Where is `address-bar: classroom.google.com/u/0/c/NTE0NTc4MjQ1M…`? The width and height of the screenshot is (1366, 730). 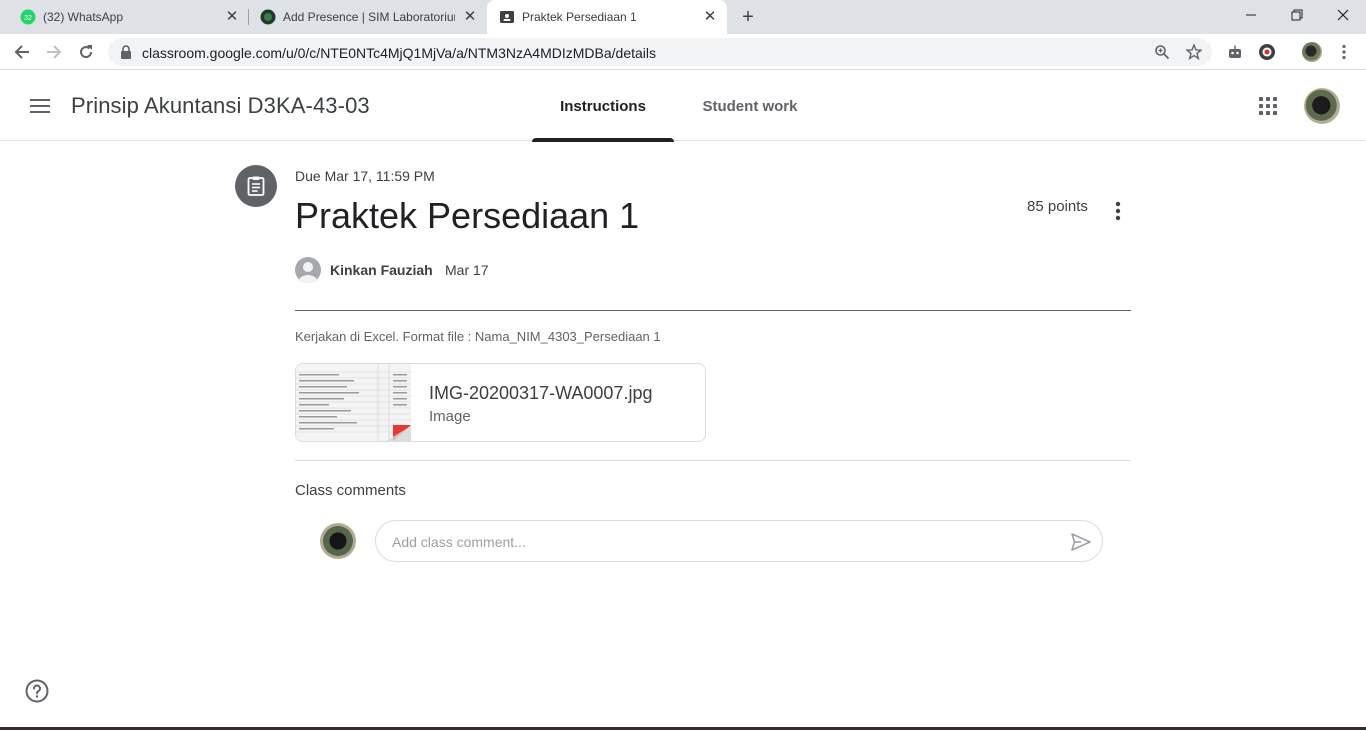
address-bar: classroom.google.com/u/0/c/NTE0NTc4MjQ1M… is located at coordinates (660, 52).